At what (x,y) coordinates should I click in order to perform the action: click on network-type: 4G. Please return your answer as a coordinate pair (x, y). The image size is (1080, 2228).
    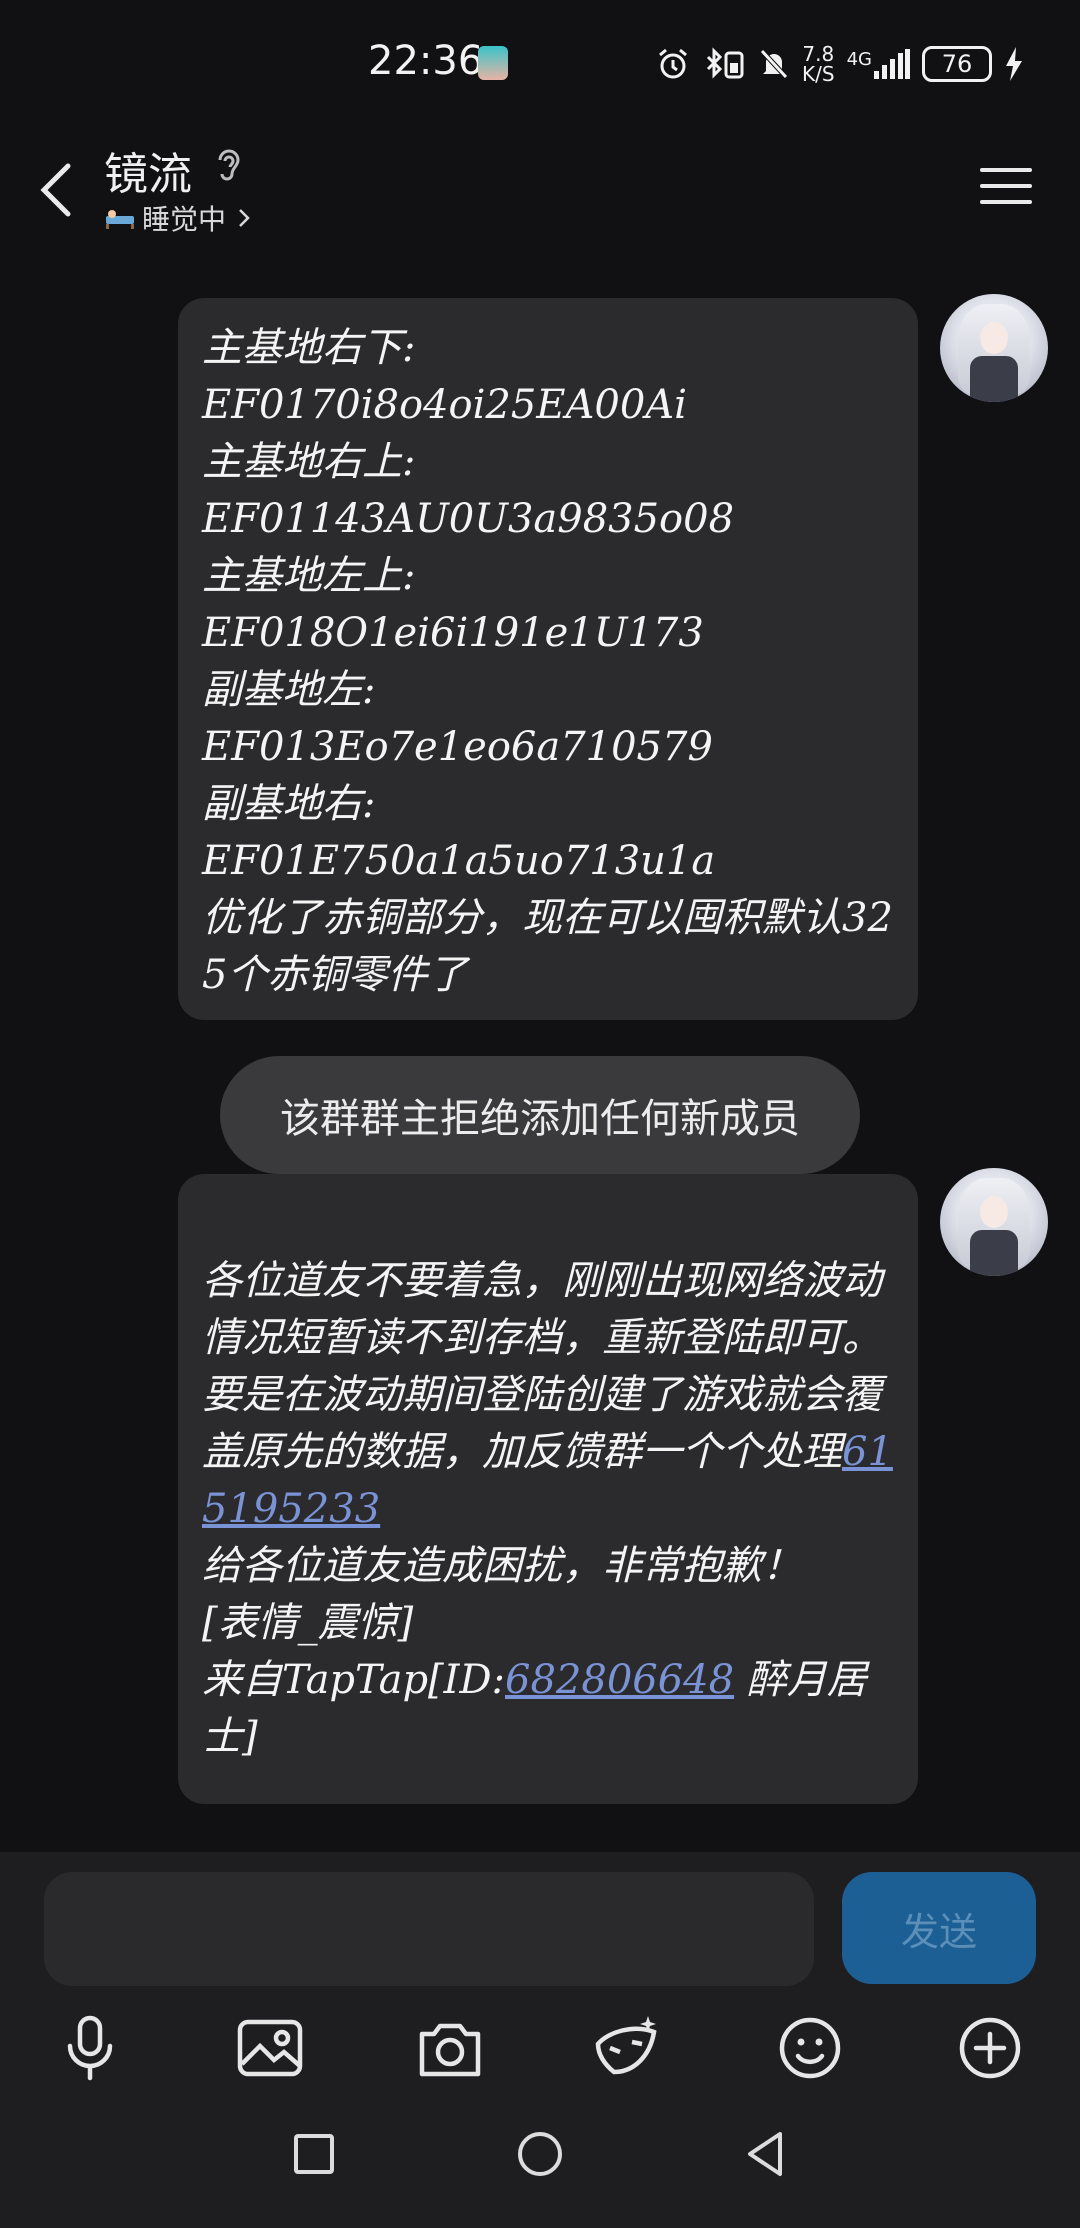
    Looking at the image, I should click on (859, 59).